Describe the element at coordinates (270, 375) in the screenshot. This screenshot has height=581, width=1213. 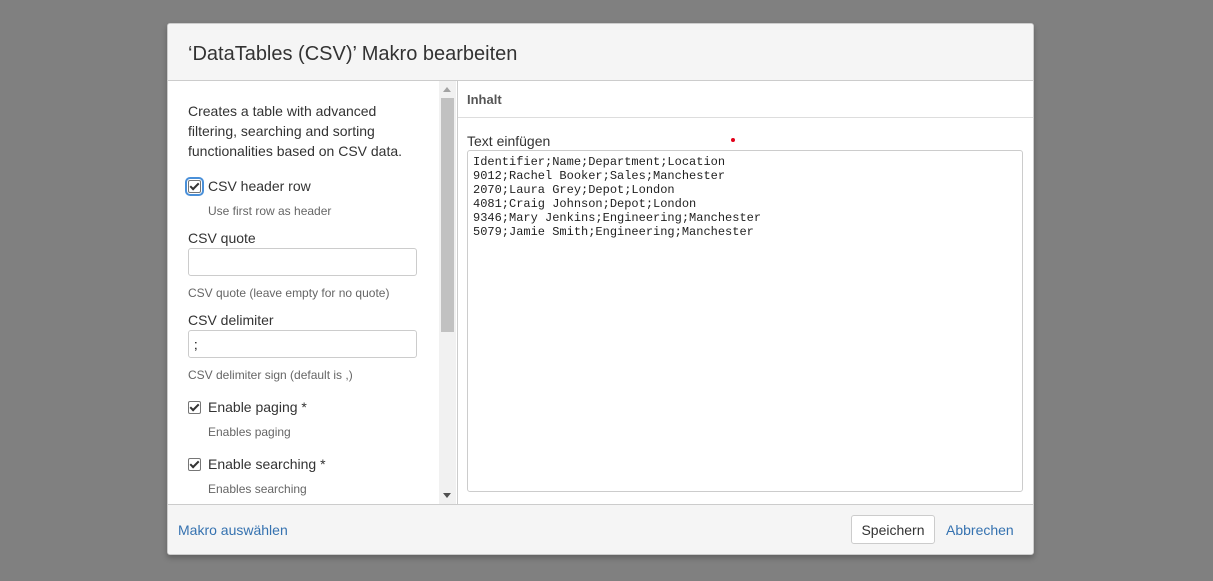
I see `csv-delimiter-hint: CSV delimiter sign (default is ,)` at that location.